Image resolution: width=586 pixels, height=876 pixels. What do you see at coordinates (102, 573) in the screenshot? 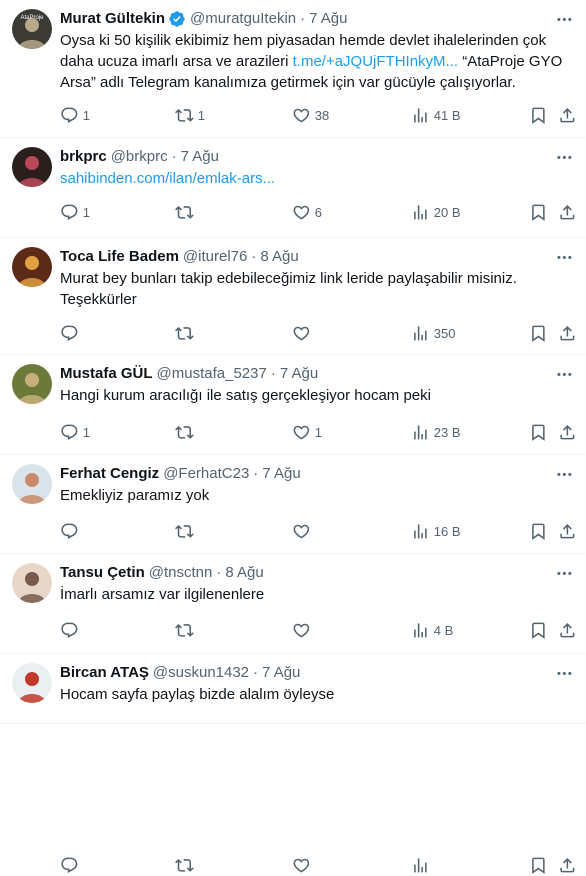
I see `display-name: Tansu Çetin` at bounding box center [102, 573].